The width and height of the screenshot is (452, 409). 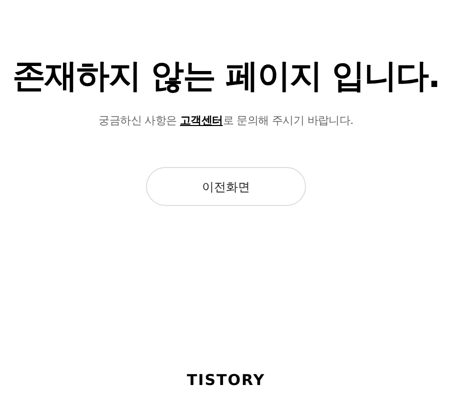 What do you see at coordinates (226, 76) in the screenshot?
I see `page-title: 존재하지 않는 페이지 입니다.` at bounding box center [226, 76].